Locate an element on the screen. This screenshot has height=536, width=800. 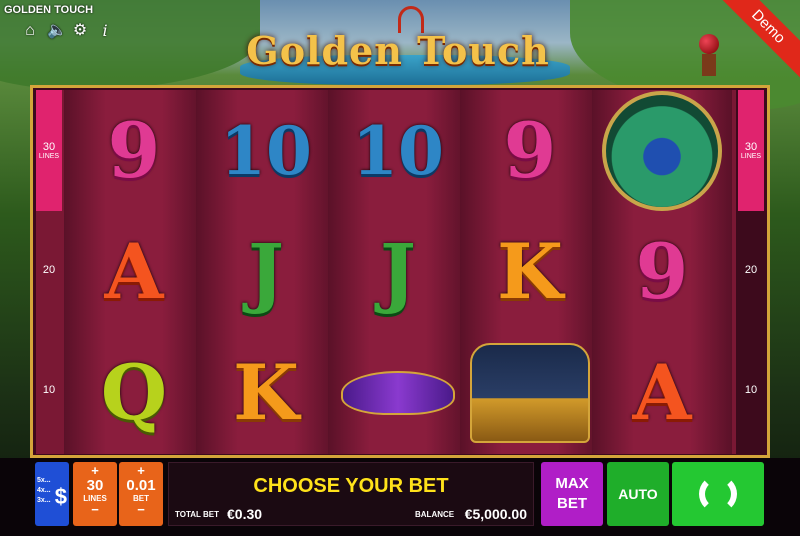
line-markers-left: 30 LINES 20 10 is located at coordinates (49, 272).